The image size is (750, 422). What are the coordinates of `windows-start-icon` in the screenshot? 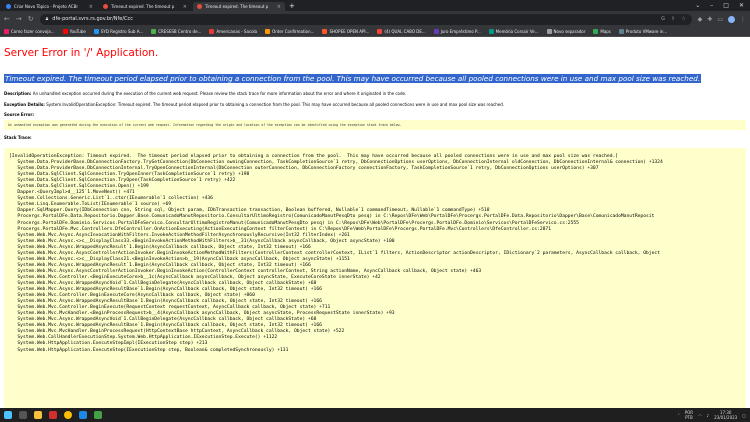 It's located at (8, 415).